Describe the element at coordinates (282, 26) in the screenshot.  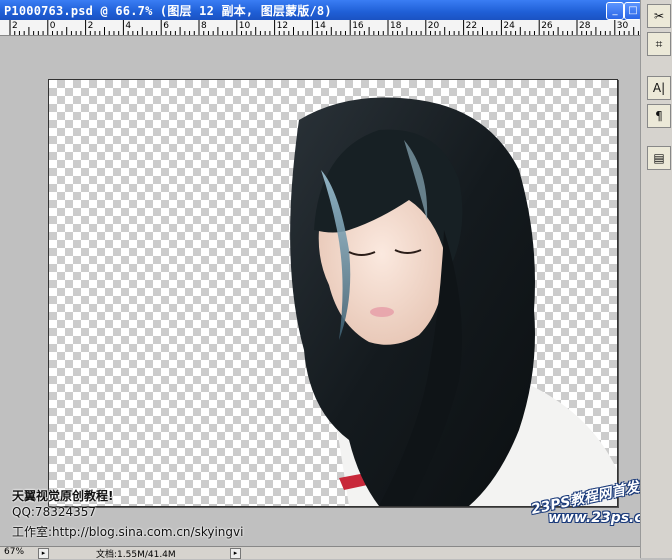
I see `ruler-label: 12` at that location.